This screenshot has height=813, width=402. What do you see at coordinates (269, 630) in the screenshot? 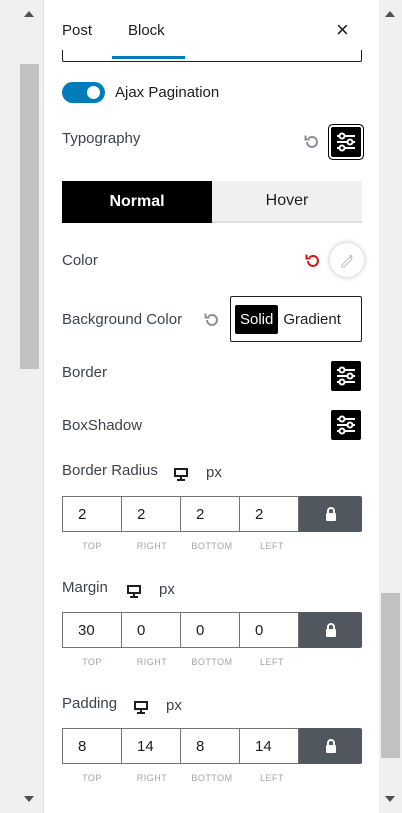
I see `margin-left-input: 0` at bounding box center [269, 630].